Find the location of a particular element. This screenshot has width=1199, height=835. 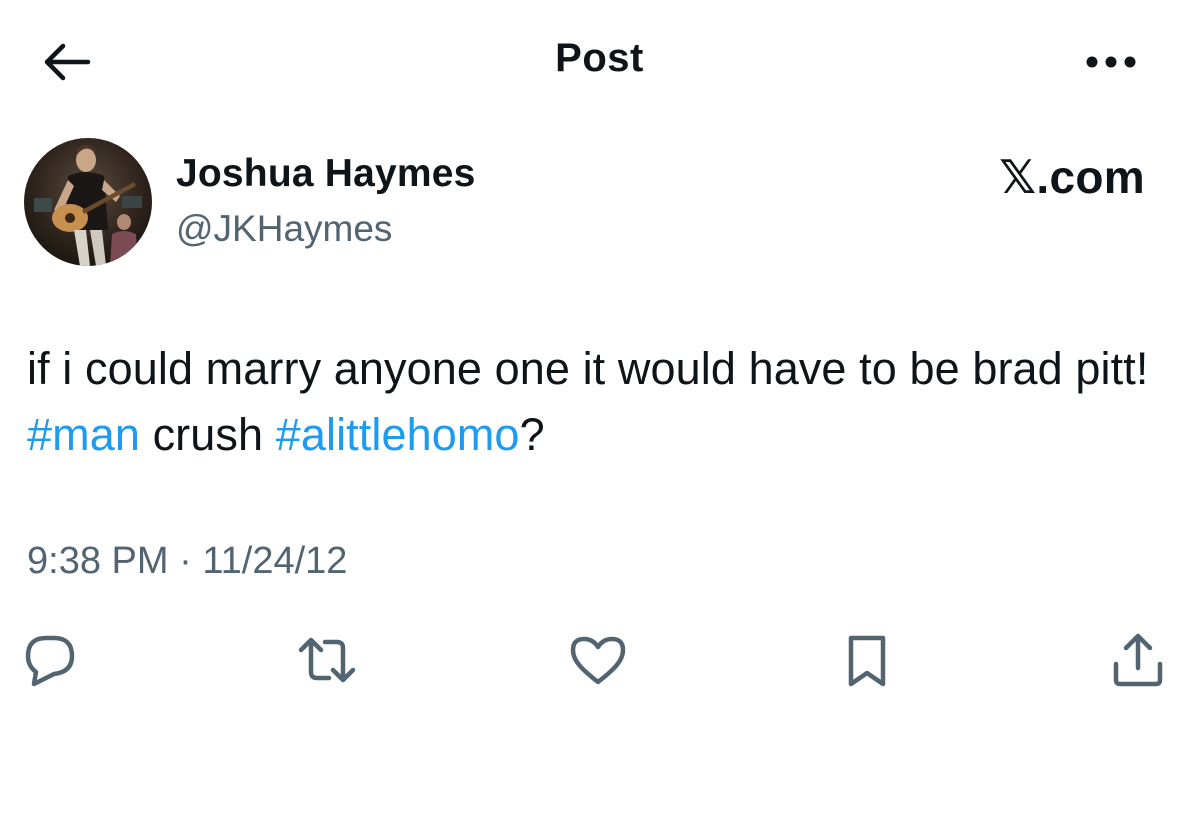

reply-icon is located at coordinates (50, 661).